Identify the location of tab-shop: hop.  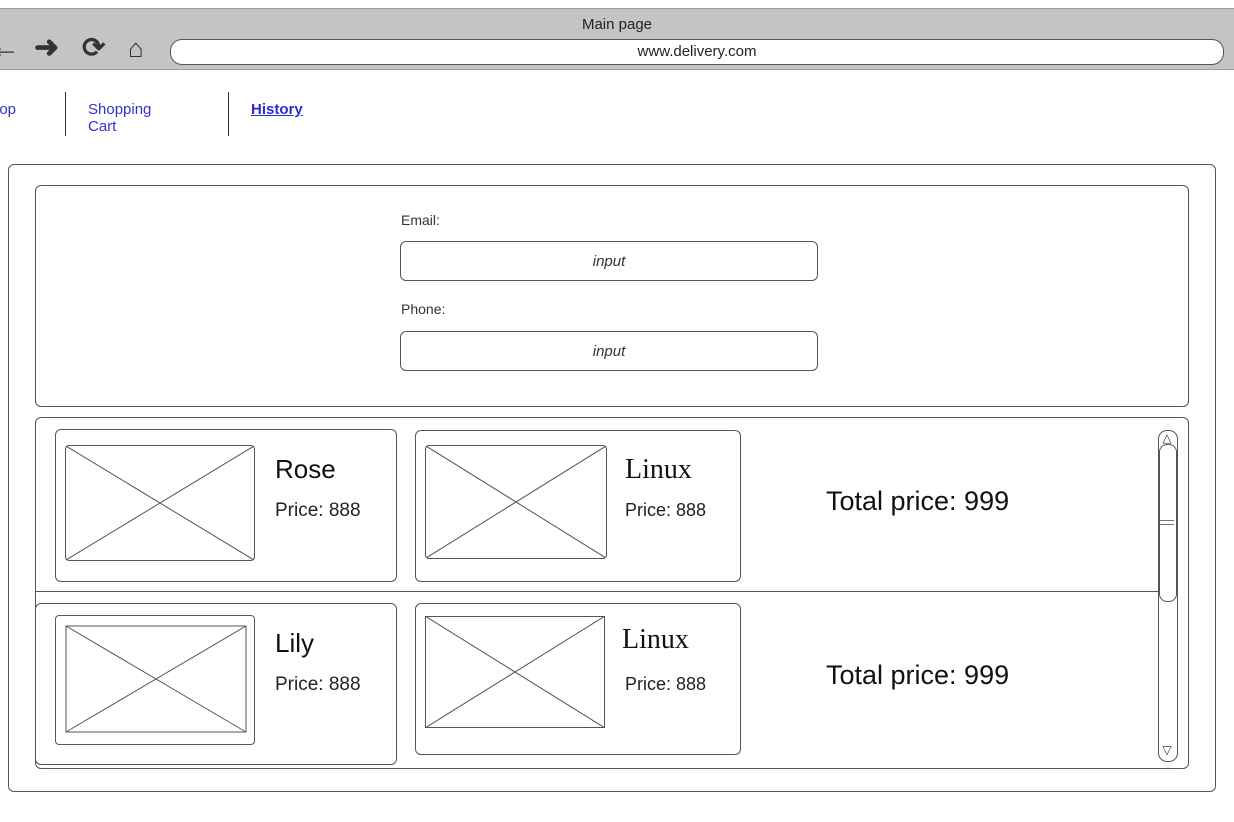
(8, 109).